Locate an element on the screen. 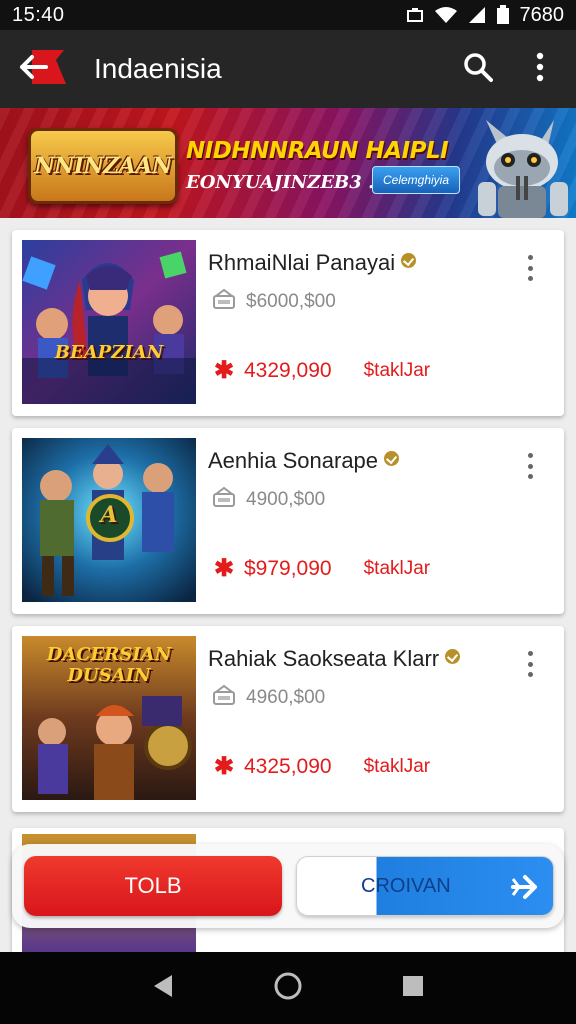 The image size is (576, 1024). game-thumbnail: BEAPZIAN is located at coordinates (109, 322).